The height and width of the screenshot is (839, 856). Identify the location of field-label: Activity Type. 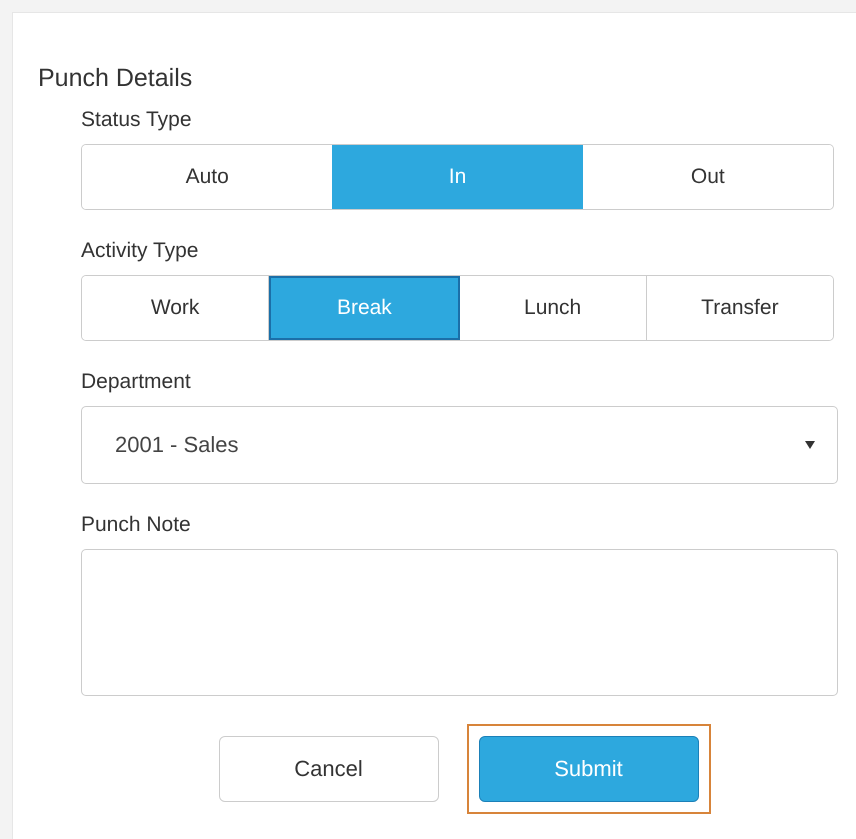
(140, 251).